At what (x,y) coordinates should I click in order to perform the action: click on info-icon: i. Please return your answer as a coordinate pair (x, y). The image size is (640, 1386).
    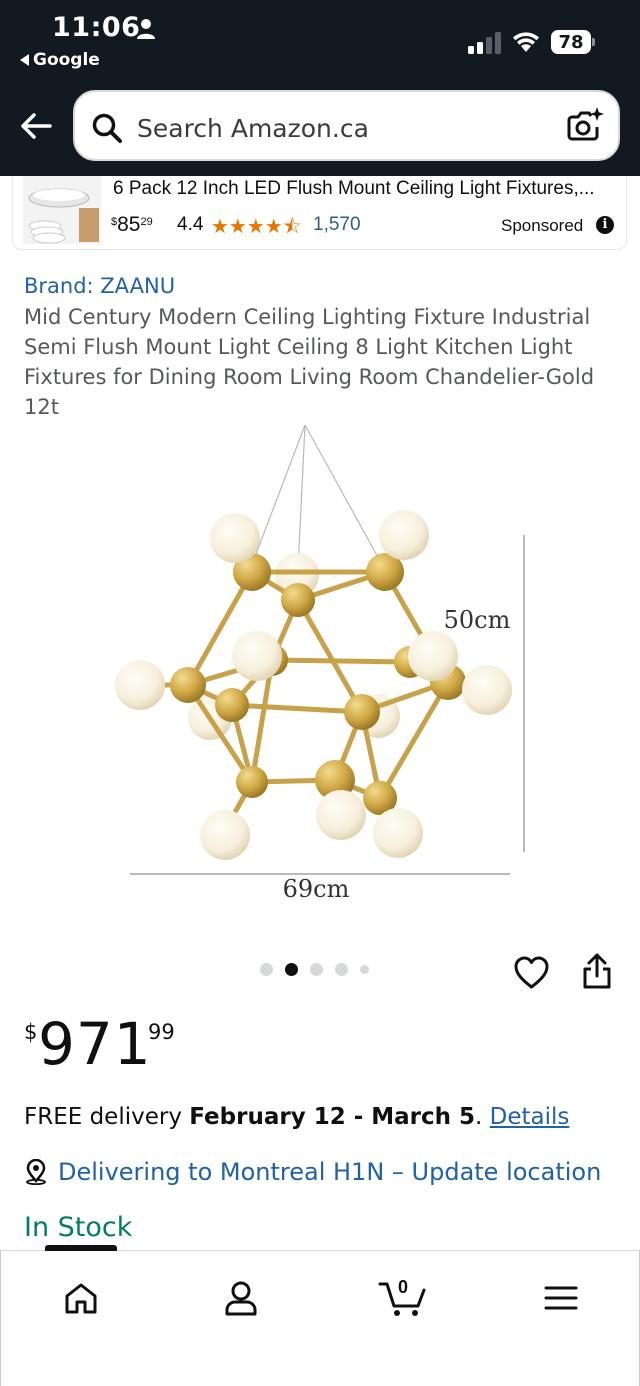
    Looking at the image, I should click on (605, 225).